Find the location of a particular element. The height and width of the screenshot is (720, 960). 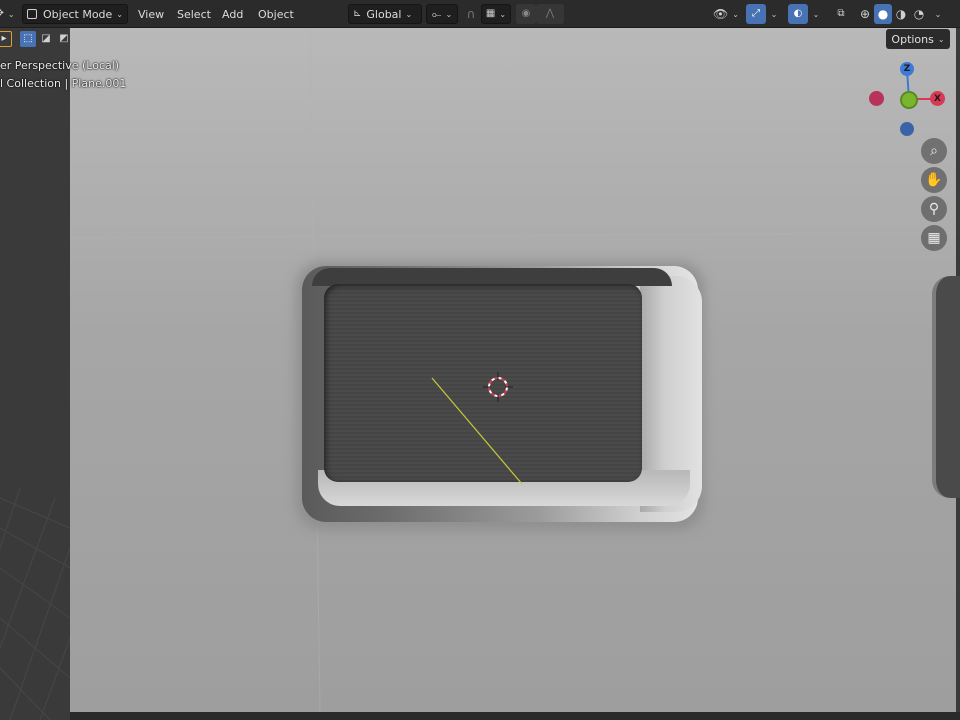

gizmo-z-label: Z is located at coordinates (907, 69).